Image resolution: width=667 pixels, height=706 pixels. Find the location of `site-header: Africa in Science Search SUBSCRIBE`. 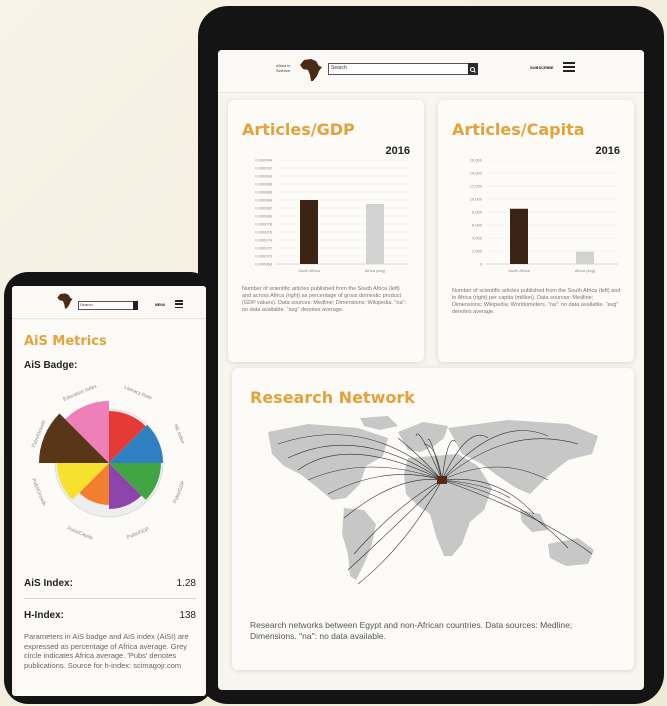

site-header: Africa in Science Search SUBSCRIBE is located at coordinates (431, 71).